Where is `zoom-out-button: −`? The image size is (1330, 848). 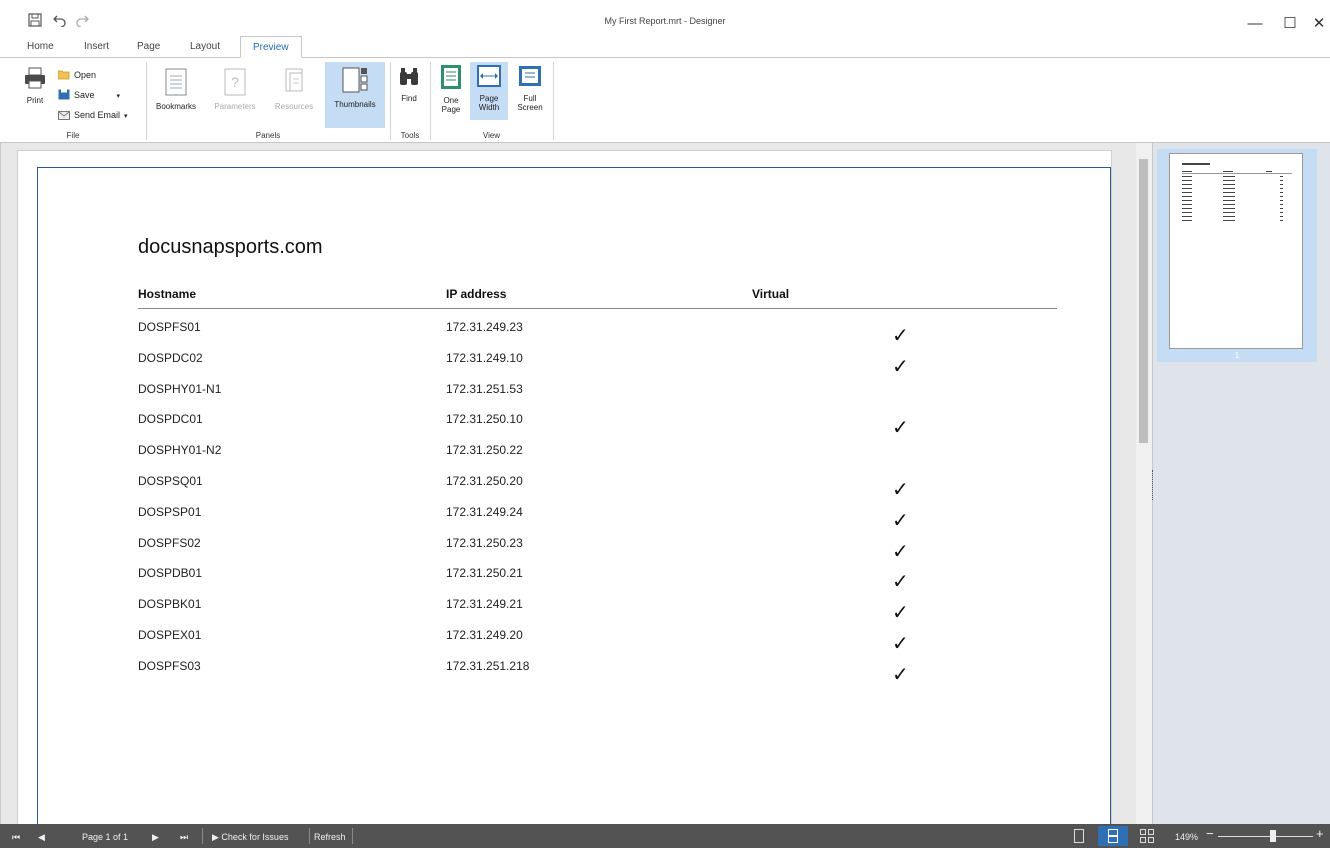
zoom-out-button: − is located at coordinates (1210, 834).